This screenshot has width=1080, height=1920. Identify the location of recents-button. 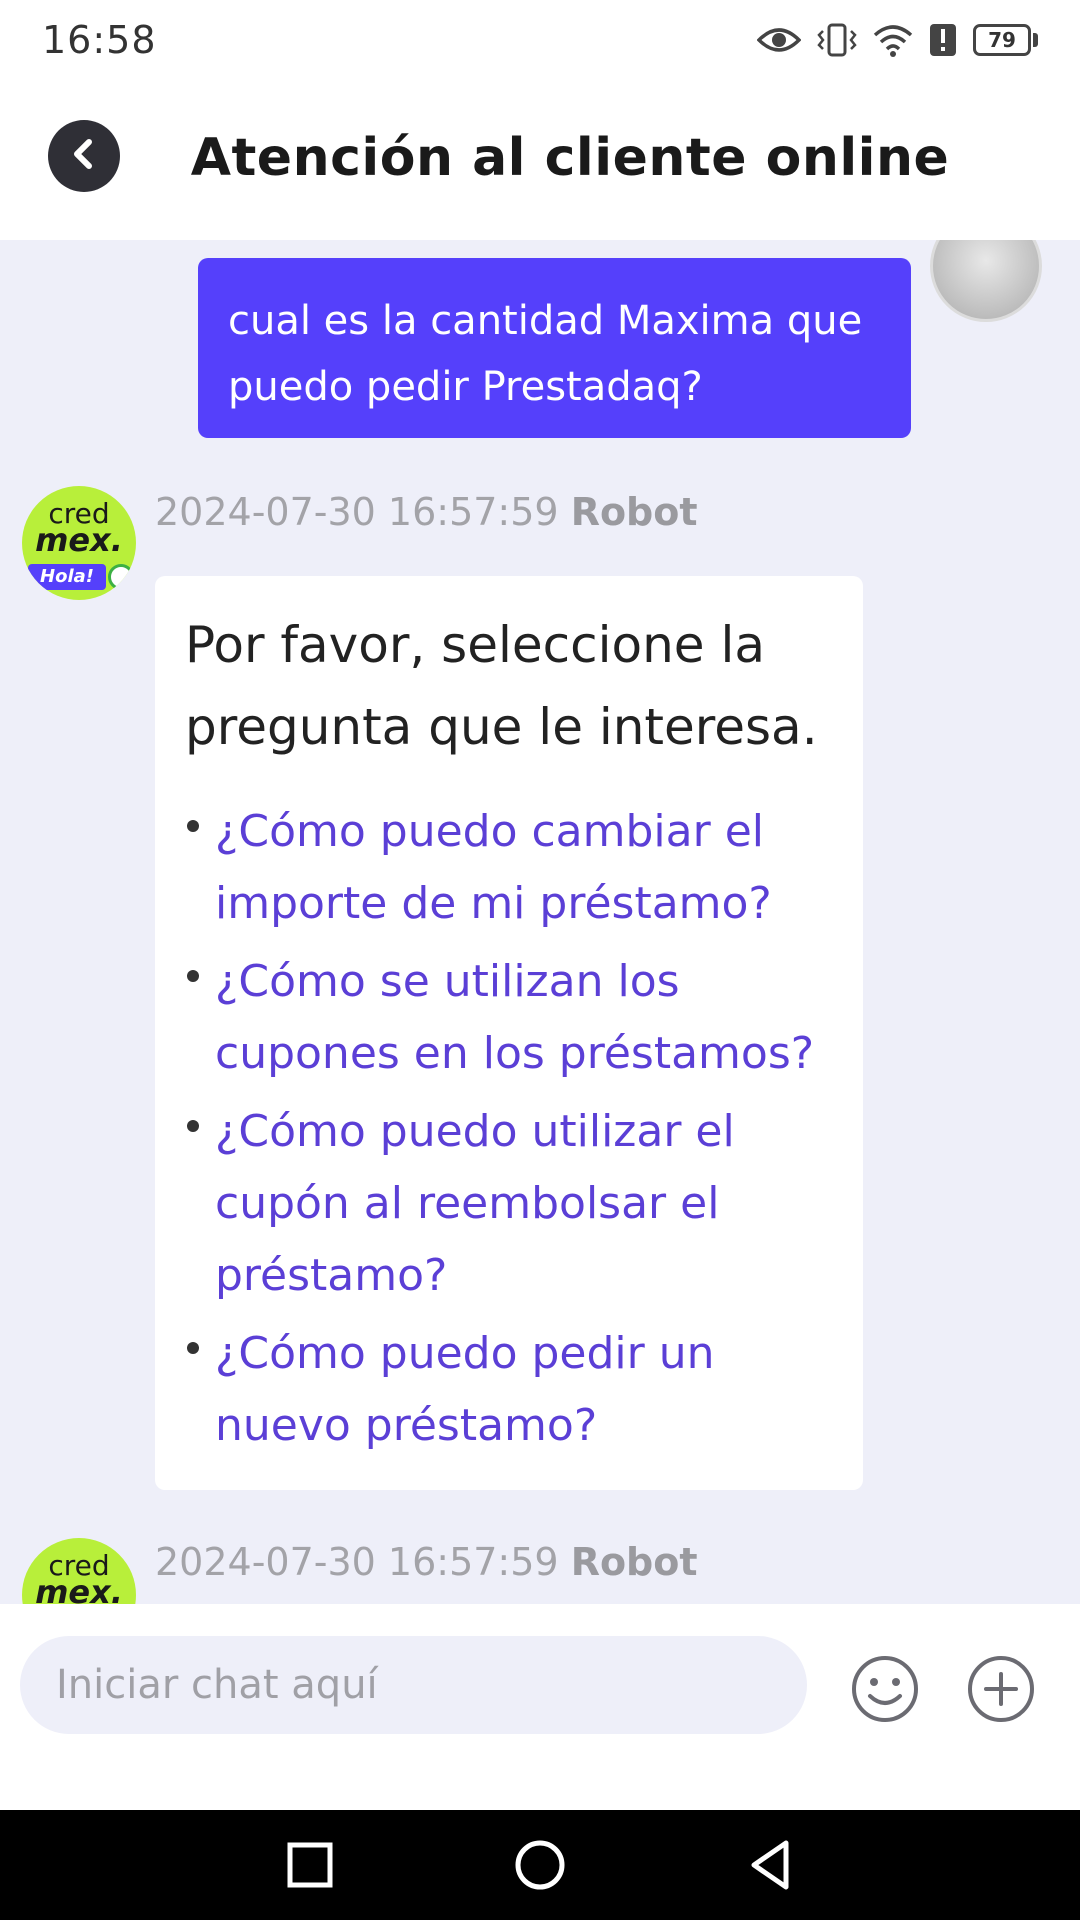
(310, 1865).